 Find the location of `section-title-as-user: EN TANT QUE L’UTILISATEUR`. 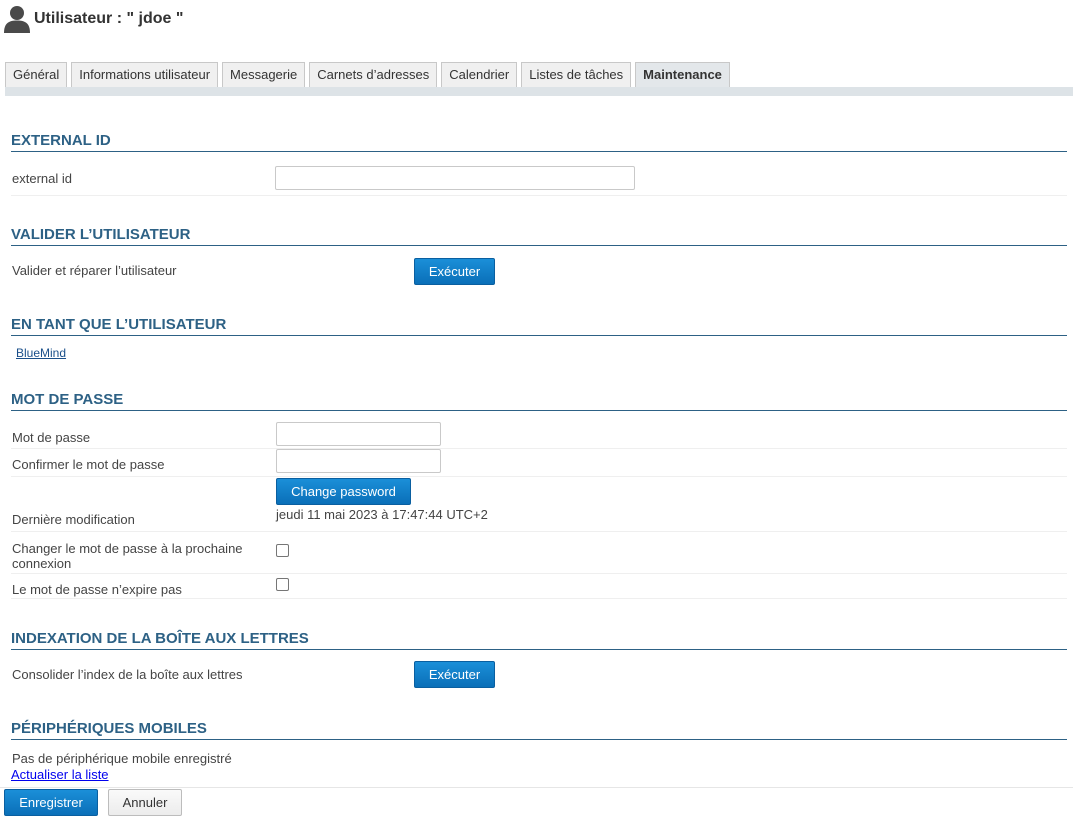

section-title-as-user: EN TANT QUE L’UTILISATEUR is located at coordinates (539, 326).